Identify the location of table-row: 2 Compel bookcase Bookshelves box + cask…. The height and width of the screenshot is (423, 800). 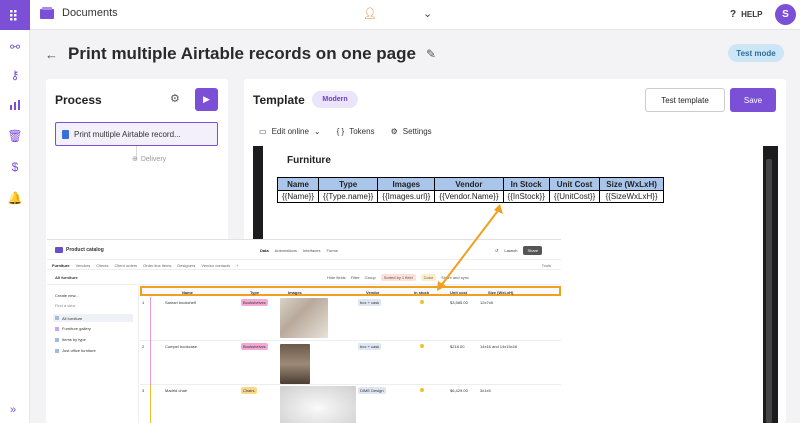
(350, 363).